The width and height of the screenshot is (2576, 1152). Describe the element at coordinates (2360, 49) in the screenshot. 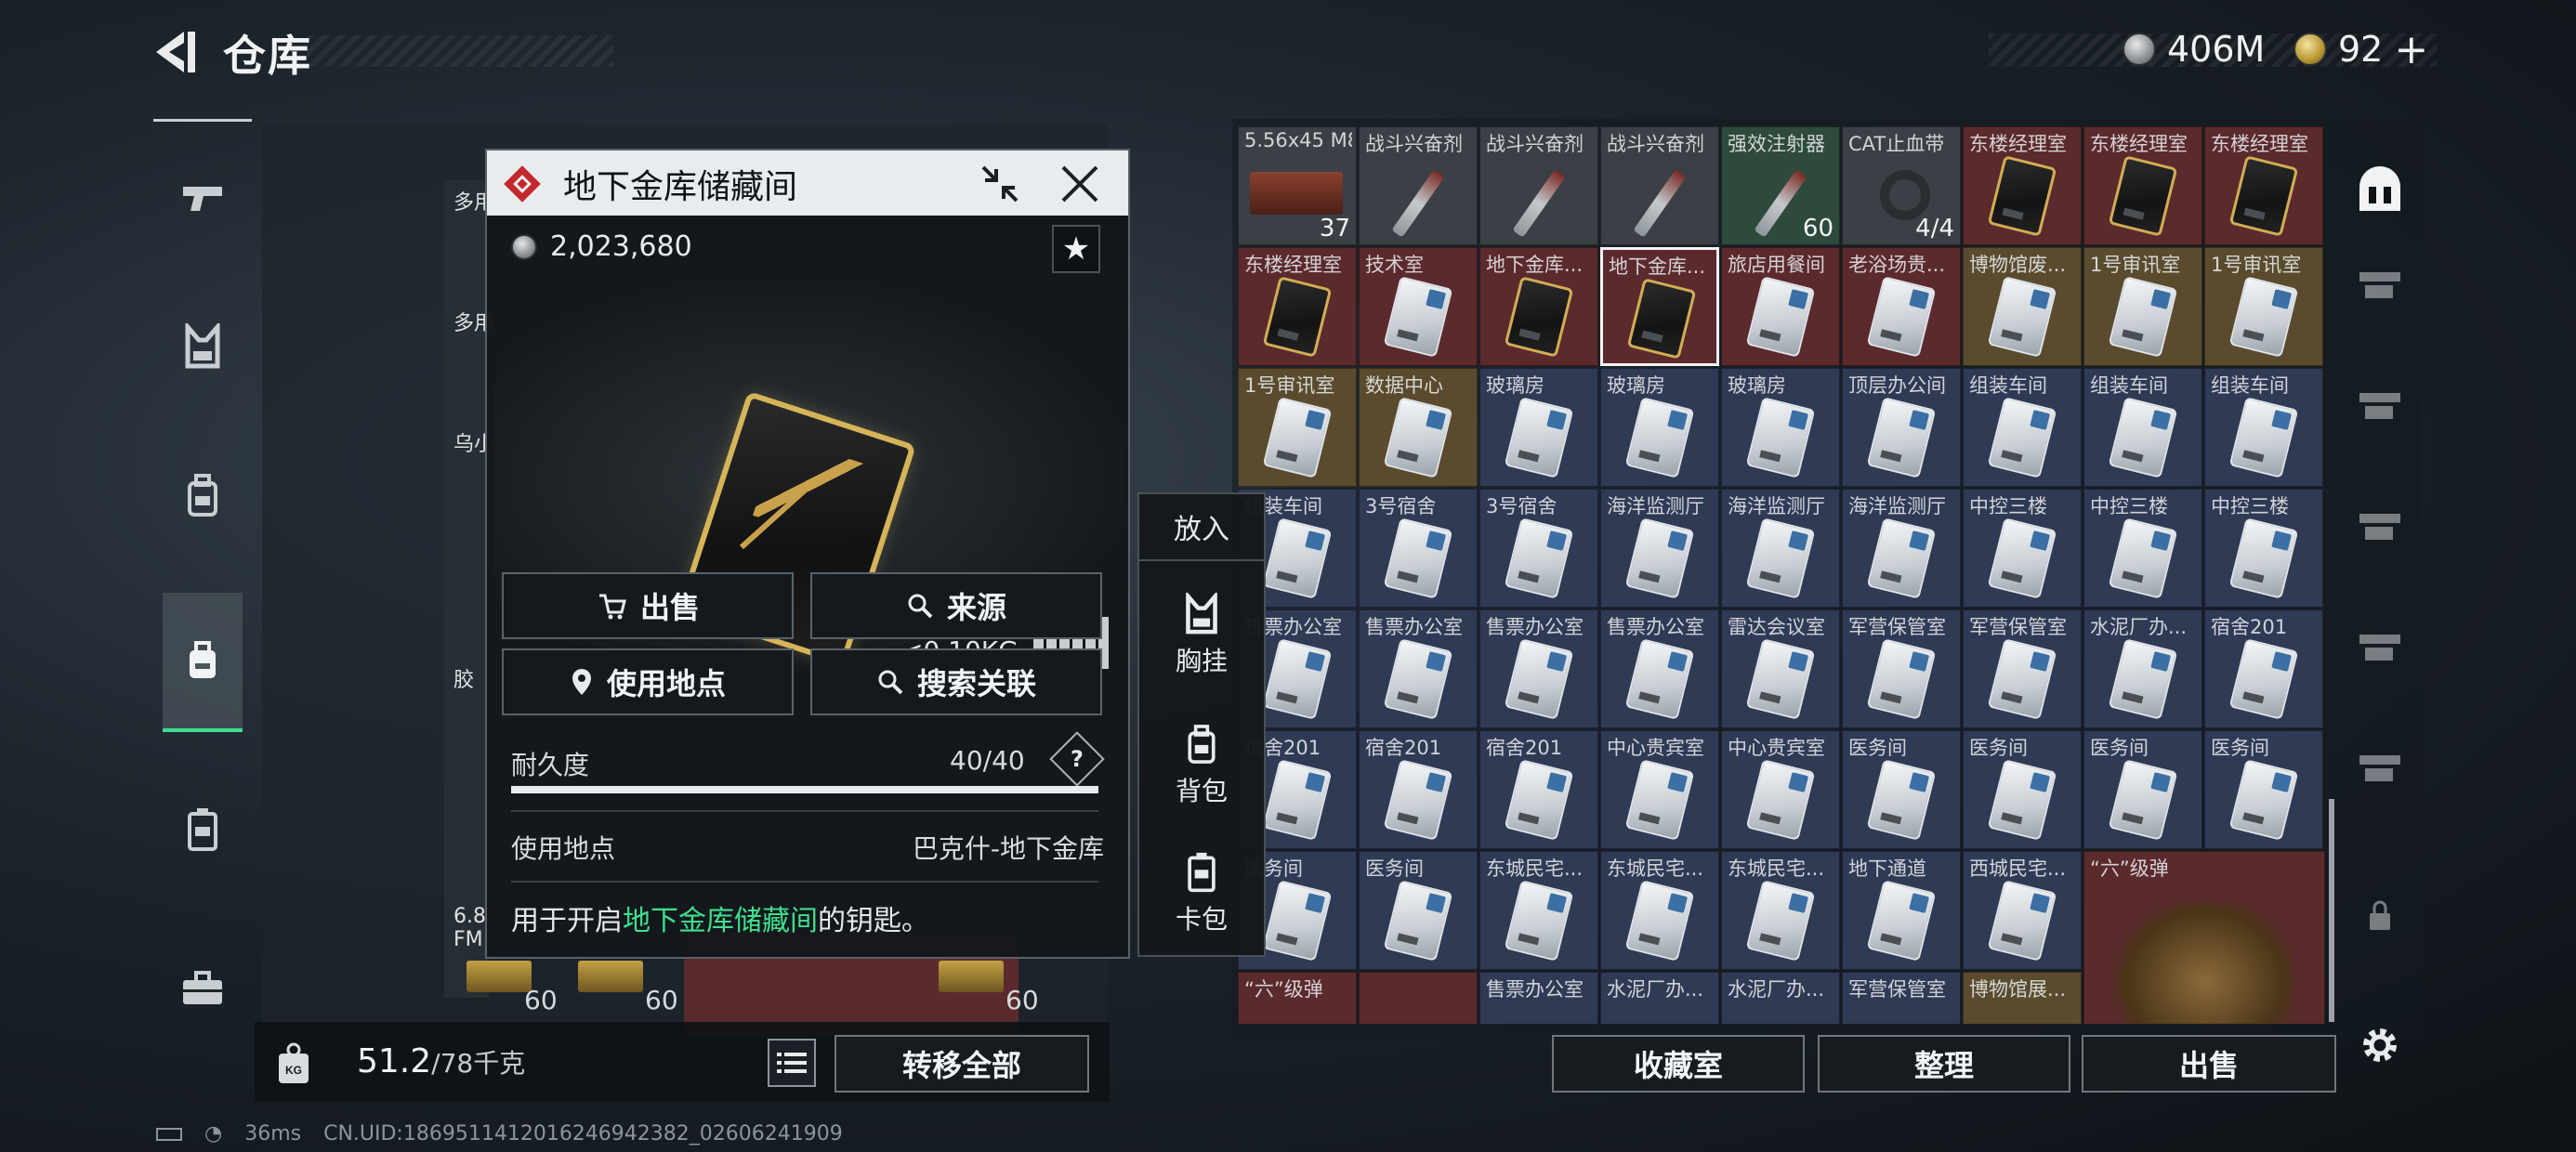

I see `gold-currency: 92 +` at that location.